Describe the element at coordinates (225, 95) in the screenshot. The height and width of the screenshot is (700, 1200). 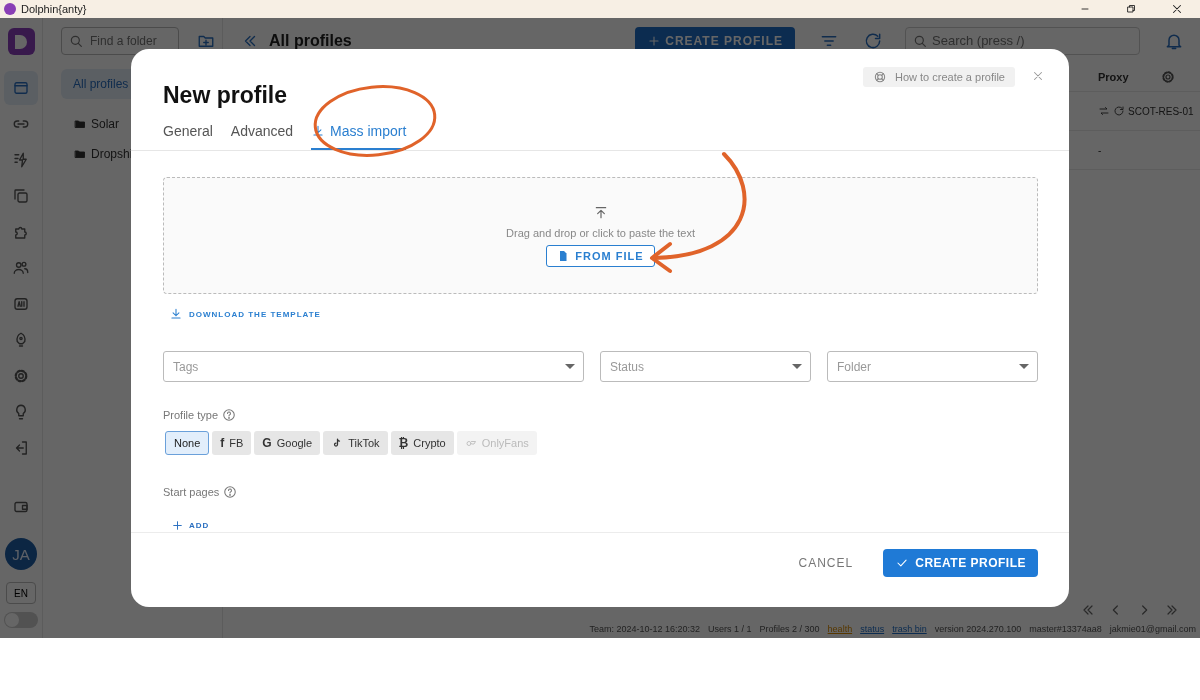
I see `dialog-title: New profile` at that location.